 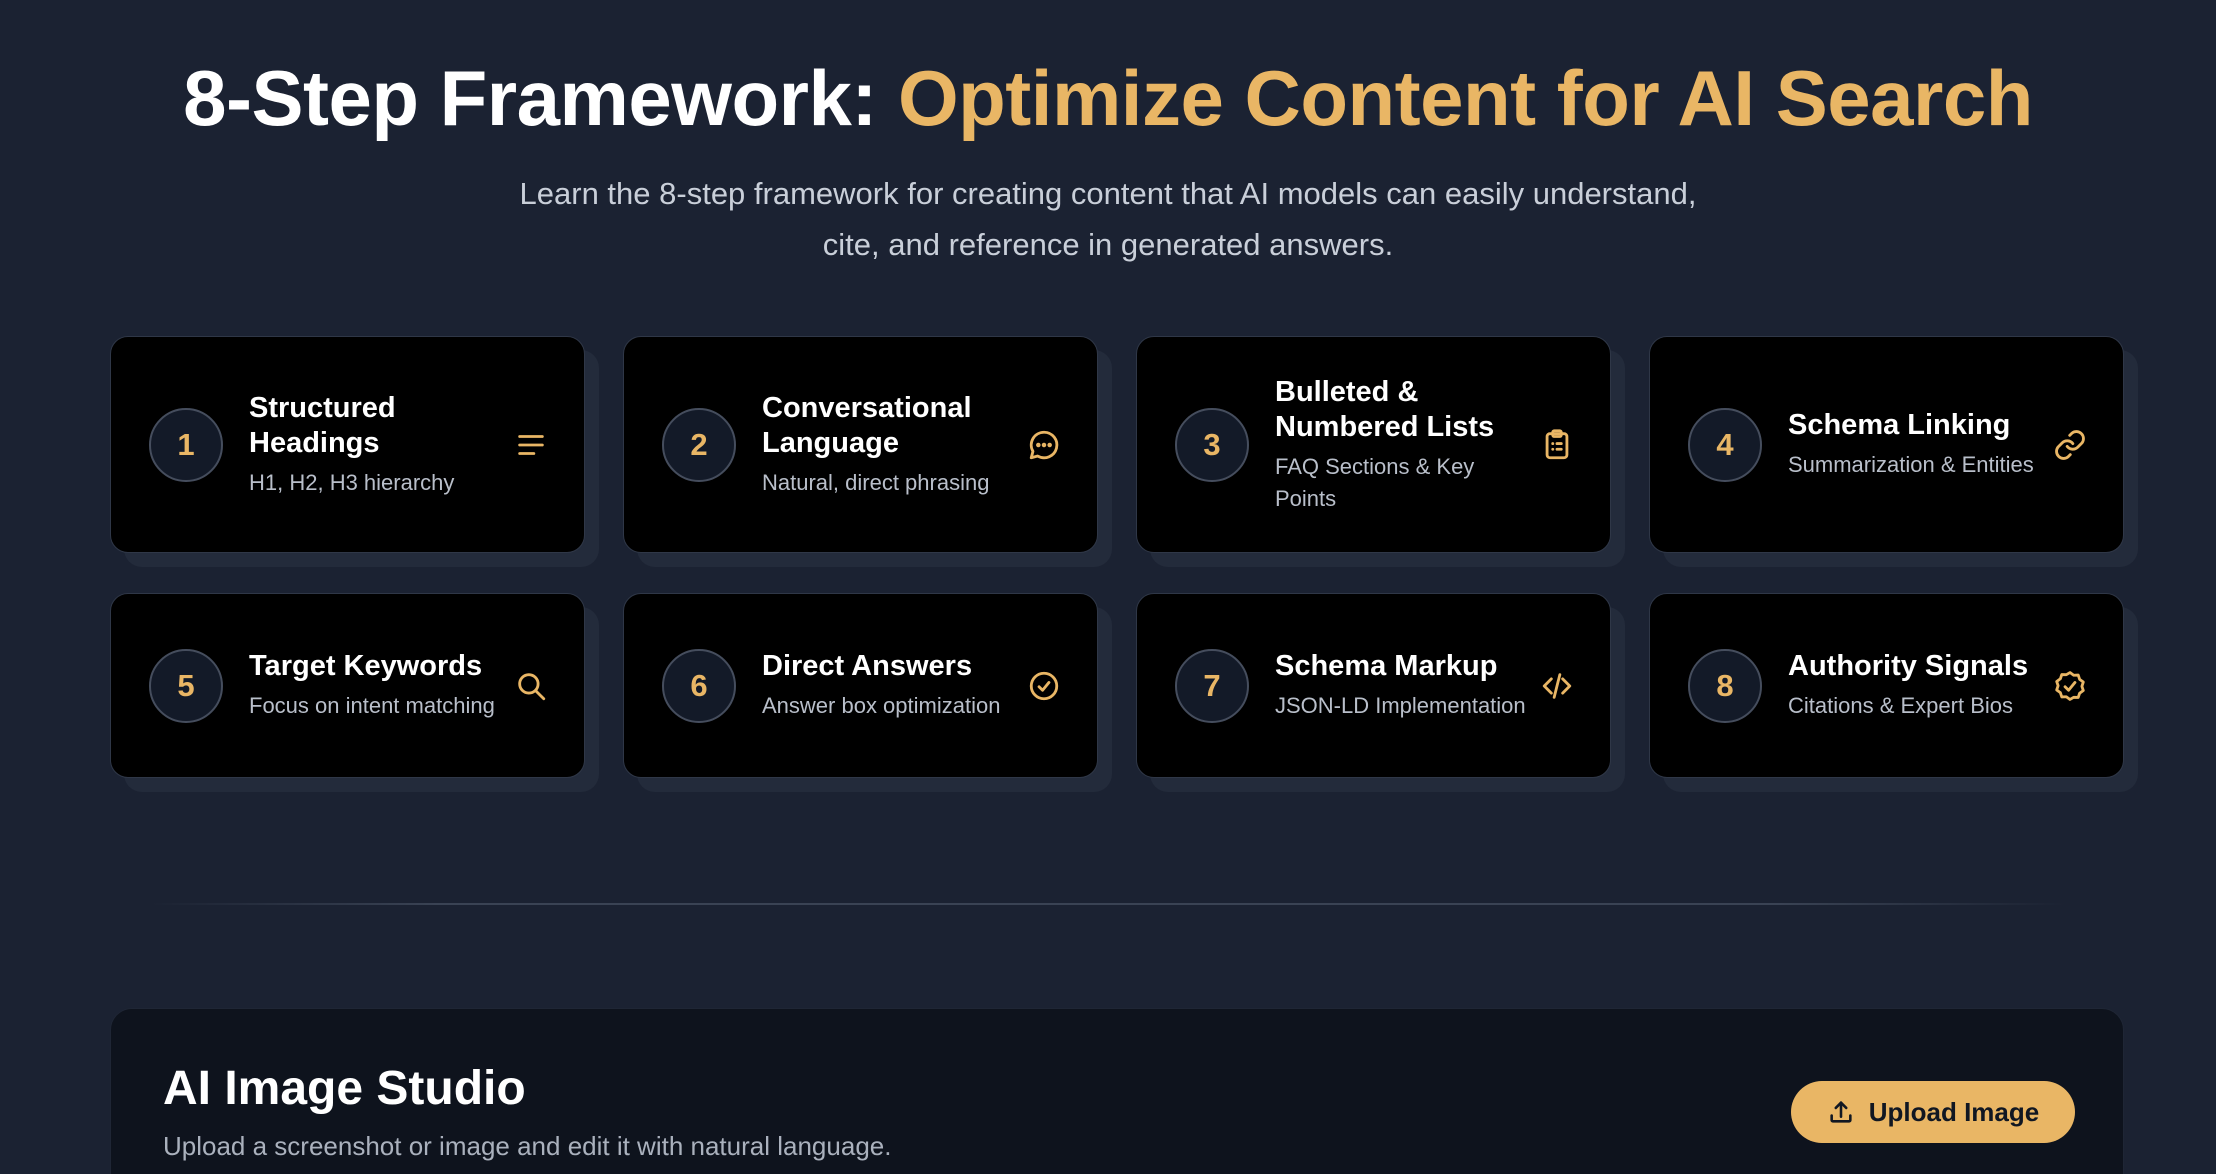 I want to click on step-description: Answer box optimization, so click(x=881, y=705).